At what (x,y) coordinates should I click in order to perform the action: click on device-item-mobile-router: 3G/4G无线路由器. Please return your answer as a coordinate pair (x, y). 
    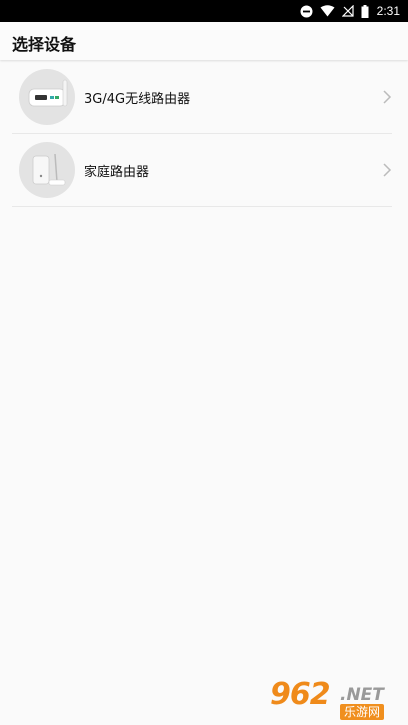
    Looking at the image, I should click on (202, 97).